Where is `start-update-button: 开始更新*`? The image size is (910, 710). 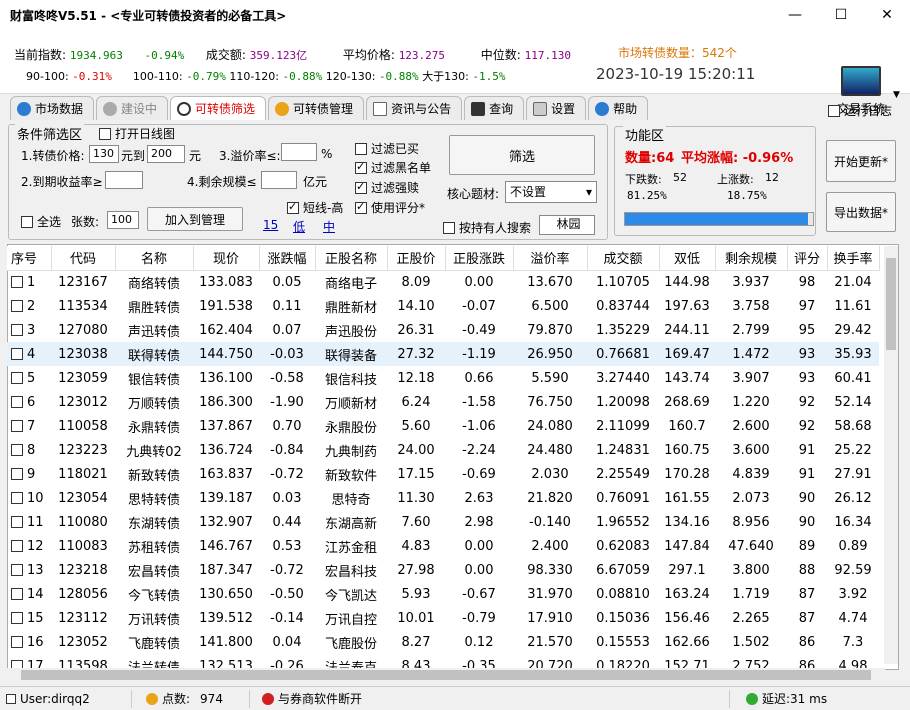
start-update-button: 开始更新* is located at coordinates (861, 161).